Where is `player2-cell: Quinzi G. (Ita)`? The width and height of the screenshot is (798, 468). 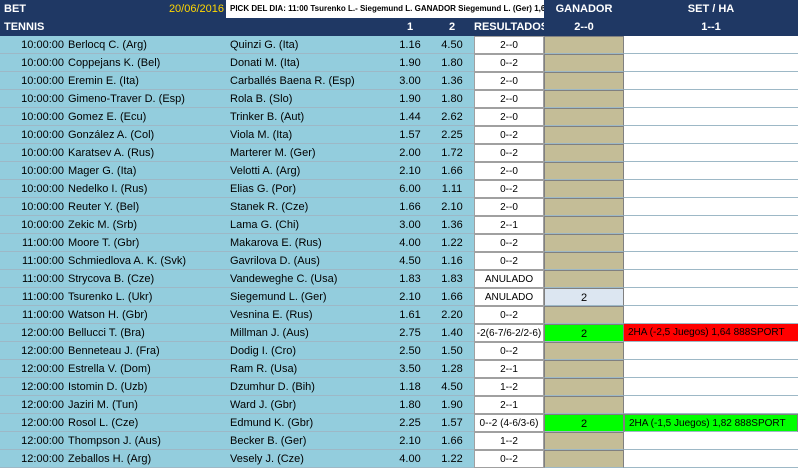 player2-cell: Quinzi G. (Ita) is located at coordinates (308, 45).